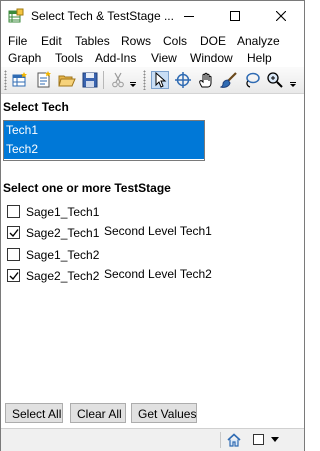 Image resolution: width=320 pixels, height=451 pixels. What do you see at coordinates (158, 231) in the screenshot?
I see `teststage-description: Second Level Tech1` at bounding box center [158, 231].